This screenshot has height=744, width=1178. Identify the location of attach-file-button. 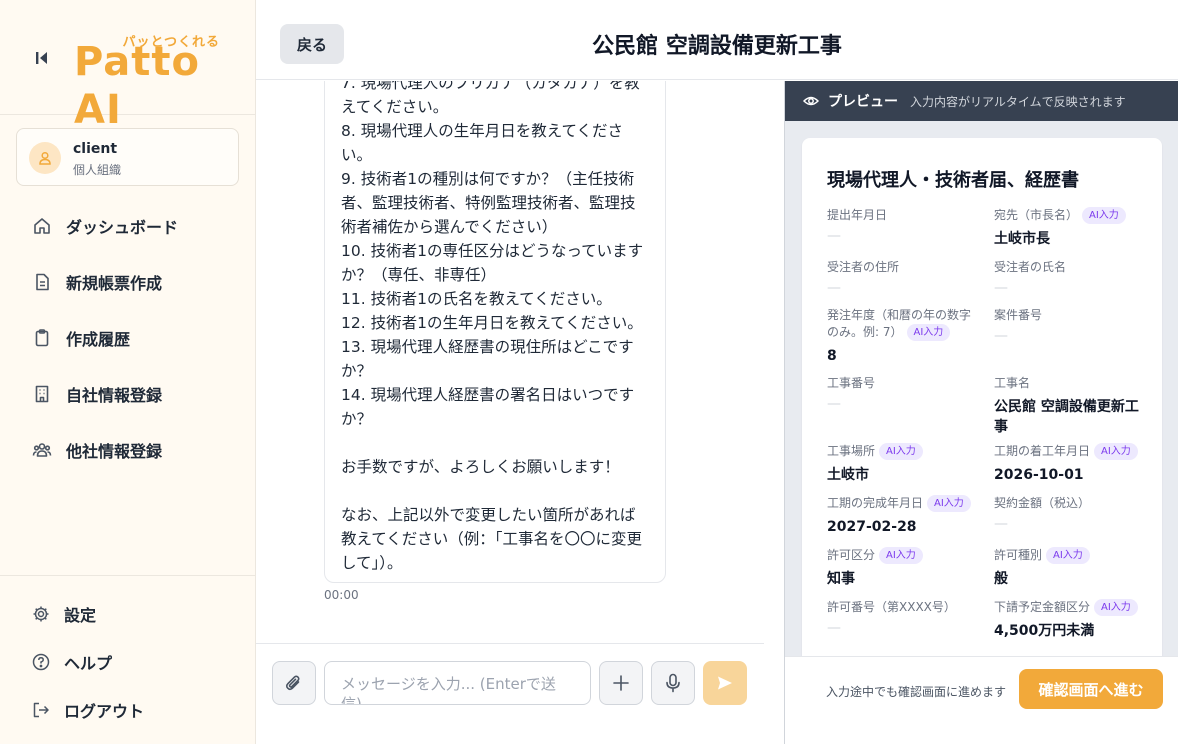
(294, 683).